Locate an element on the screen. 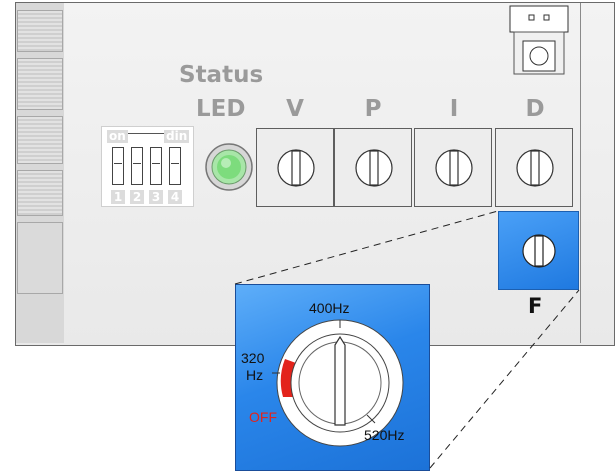 The image size is (616, 471). dial-off-label: OFF is located at coordinates (263, 417).